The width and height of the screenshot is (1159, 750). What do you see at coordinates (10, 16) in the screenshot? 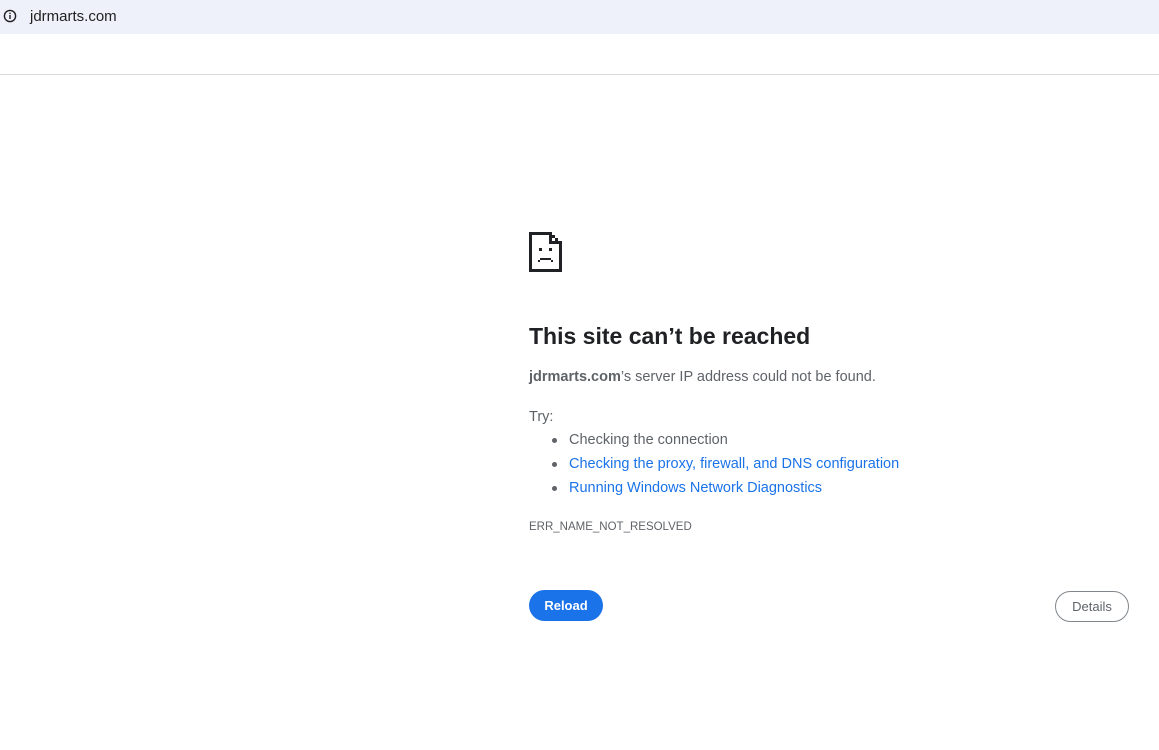
I see `info-circle-icon` at bounding box center [10, 16].